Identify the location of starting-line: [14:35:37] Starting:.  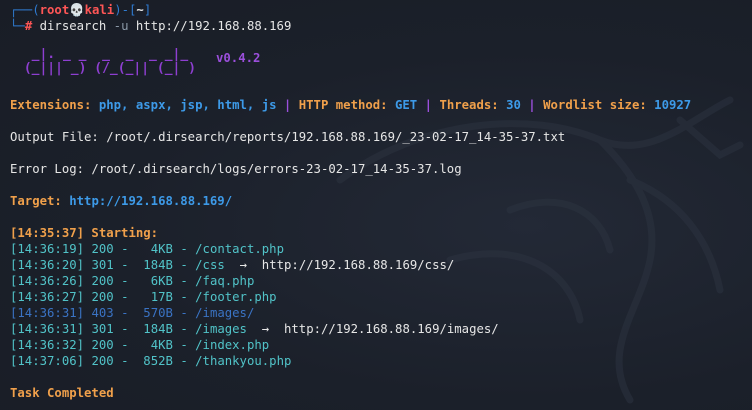
(84, 233).